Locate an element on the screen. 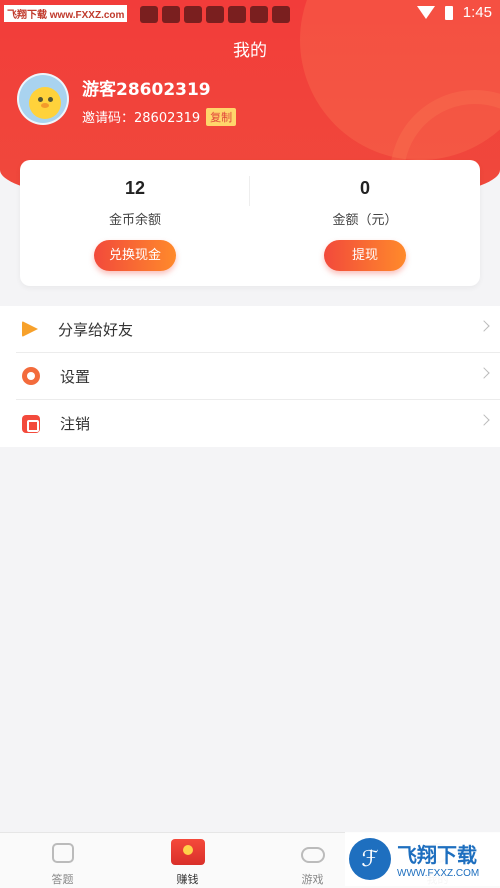 This screenshot has width=500, height=888. tab-quiz: 答题 is located at coordinates (62, 860).